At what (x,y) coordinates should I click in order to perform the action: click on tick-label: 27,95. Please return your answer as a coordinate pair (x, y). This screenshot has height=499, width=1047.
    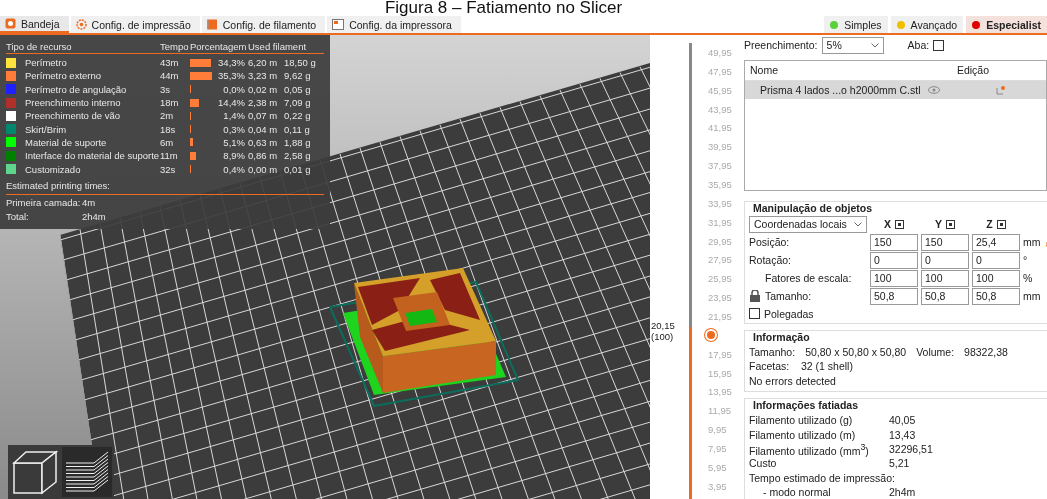
    Looking at the image, I should click on (720, 260).